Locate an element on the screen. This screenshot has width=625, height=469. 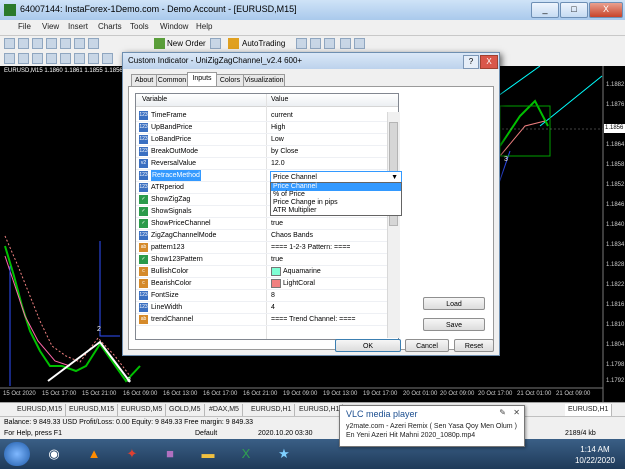
input-name: ZigZagChannelMode is located at coordinates (184, 235).